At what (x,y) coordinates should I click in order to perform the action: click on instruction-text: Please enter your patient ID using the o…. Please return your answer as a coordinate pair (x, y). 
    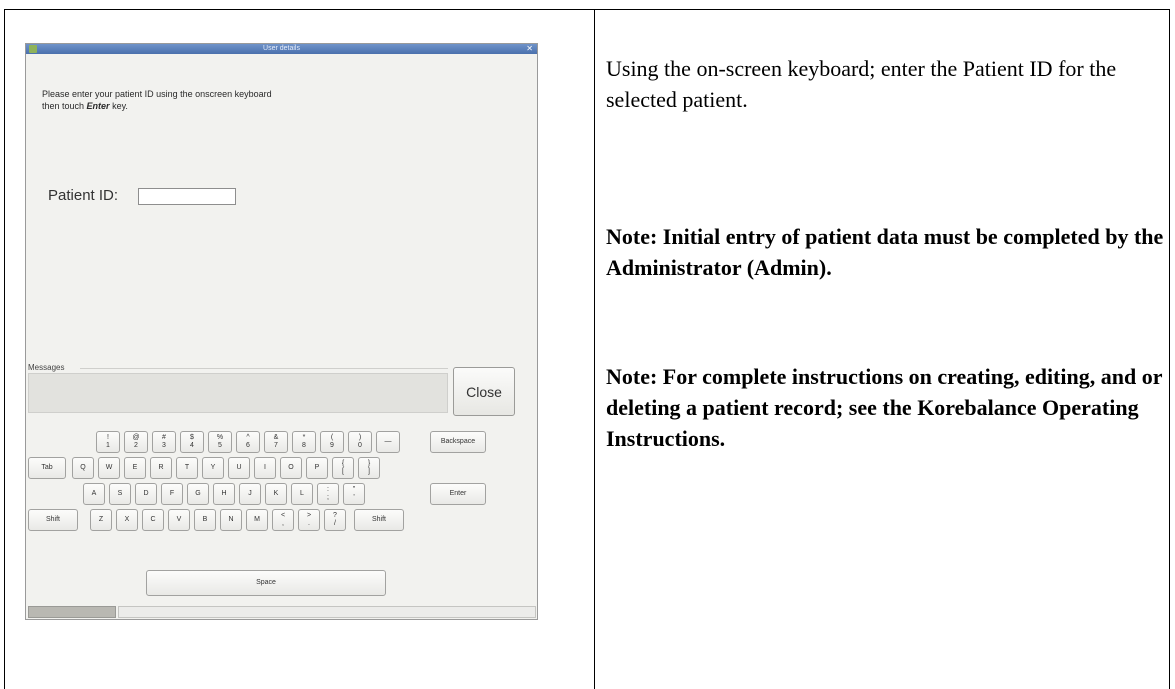
    Looking at the image, I should click on (157, 100).